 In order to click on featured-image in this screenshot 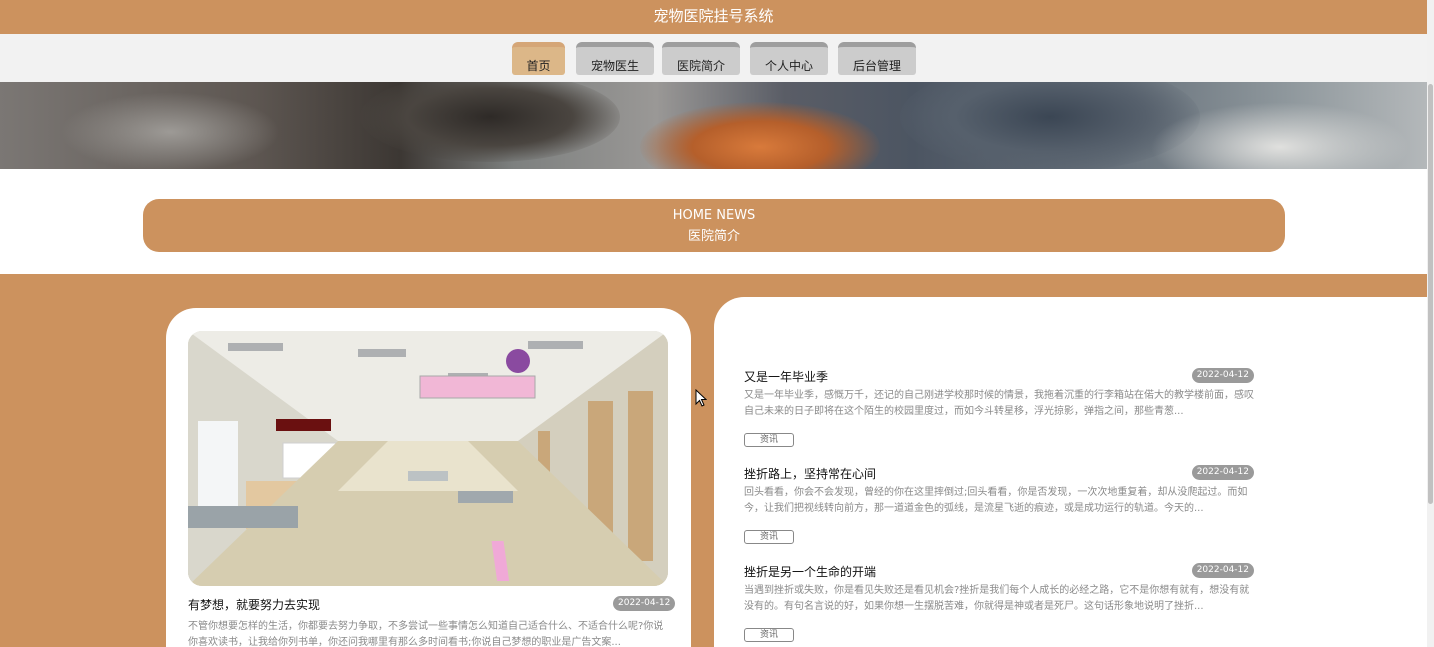, I will do `click(428, 458)`.